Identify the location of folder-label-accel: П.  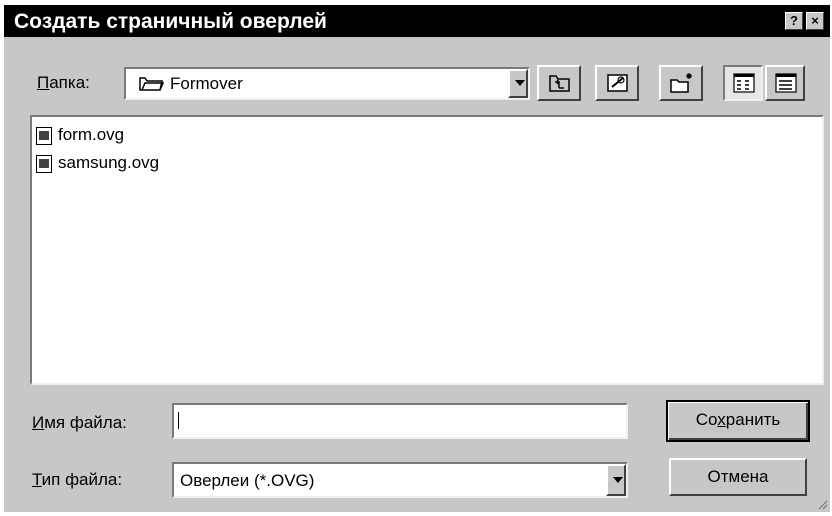
(43, 82).